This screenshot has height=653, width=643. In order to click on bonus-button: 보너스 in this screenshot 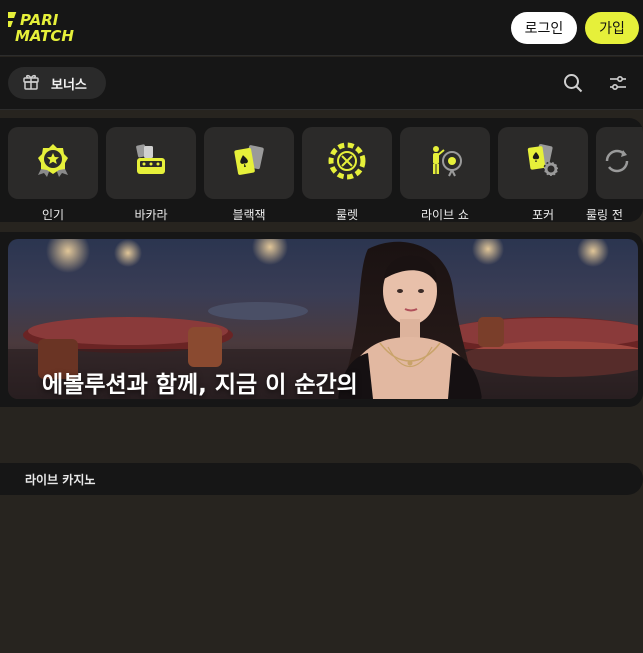, I will do `click(57, 83)`.